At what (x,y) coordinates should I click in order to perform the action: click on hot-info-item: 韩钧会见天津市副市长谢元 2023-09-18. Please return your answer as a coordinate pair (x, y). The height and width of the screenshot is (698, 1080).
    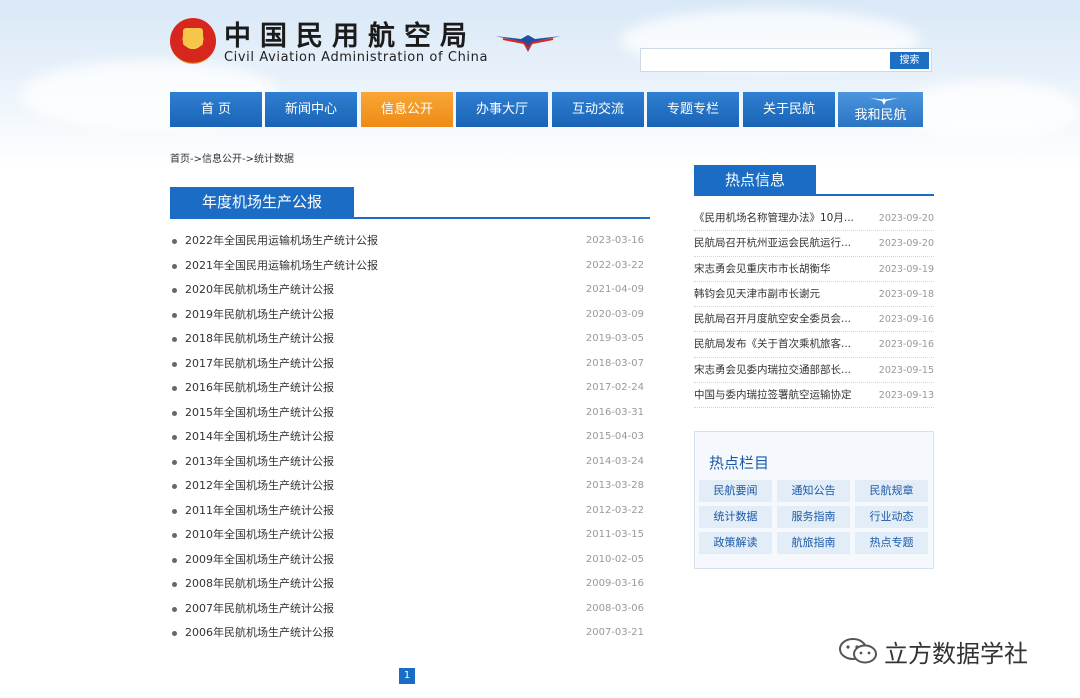
    Looking at the image, I should click on (814, 295).